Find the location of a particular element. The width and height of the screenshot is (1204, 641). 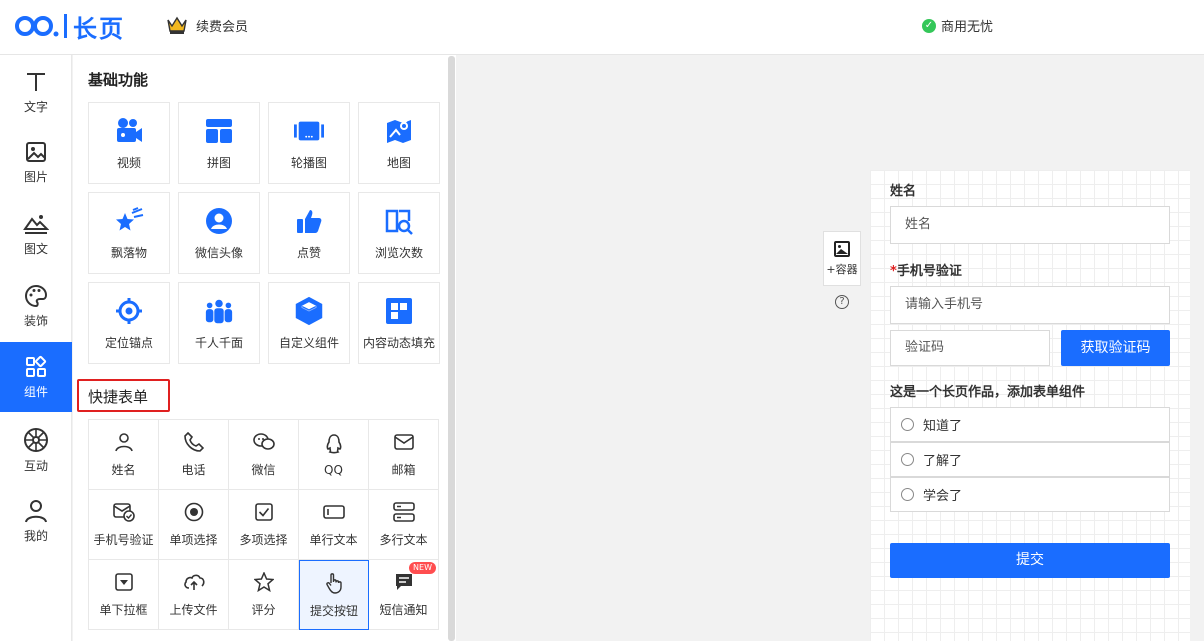

radio-option-label: 学会了 is located at coordinates (943, 496).